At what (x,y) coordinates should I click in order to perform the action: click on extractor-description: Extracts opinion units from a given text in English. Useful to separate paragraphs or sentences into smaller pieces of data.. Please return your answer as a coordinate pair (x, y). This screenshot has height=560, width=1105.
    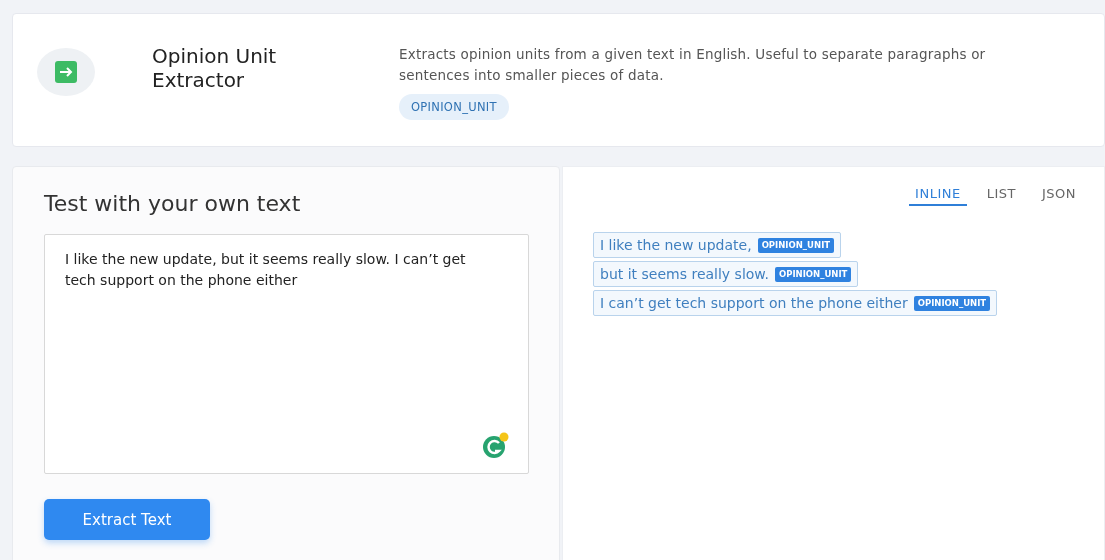
    Looking at the image, I should click on (693, 65).